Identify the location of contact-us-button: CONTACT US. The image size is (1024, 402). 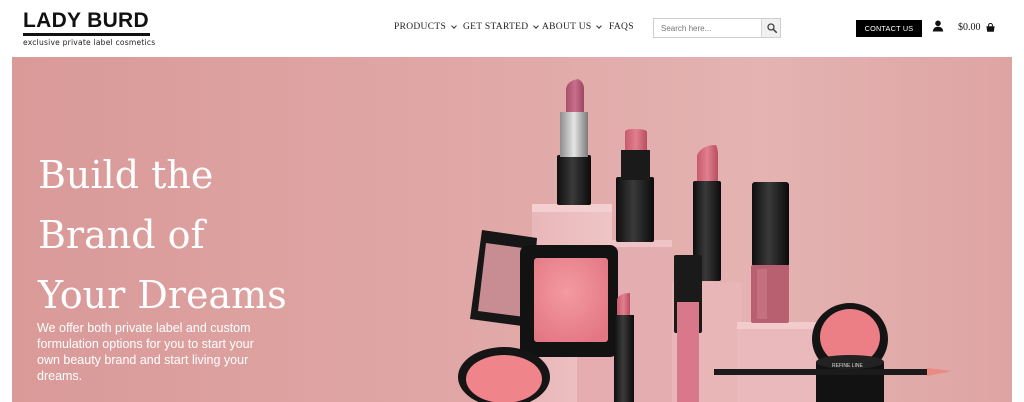
(889, 28).